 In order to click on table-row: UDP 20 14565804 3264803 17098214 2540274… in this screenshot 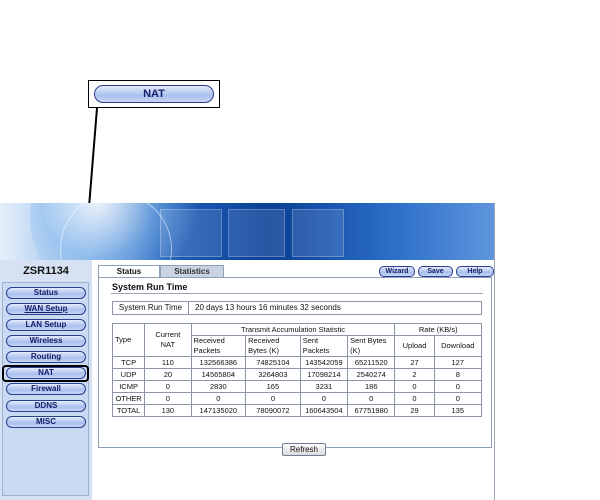, I will do `click(297, 374)`.